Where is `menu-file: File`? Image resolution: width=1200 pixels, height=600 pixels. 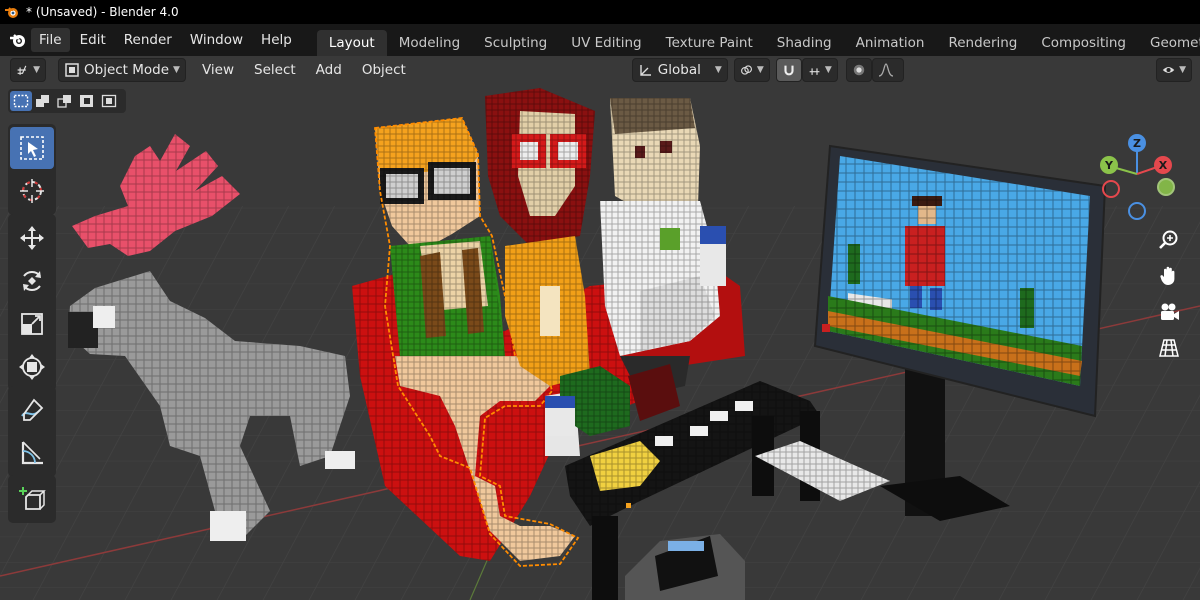 menu-file: File is located at coordinates (50, 40).